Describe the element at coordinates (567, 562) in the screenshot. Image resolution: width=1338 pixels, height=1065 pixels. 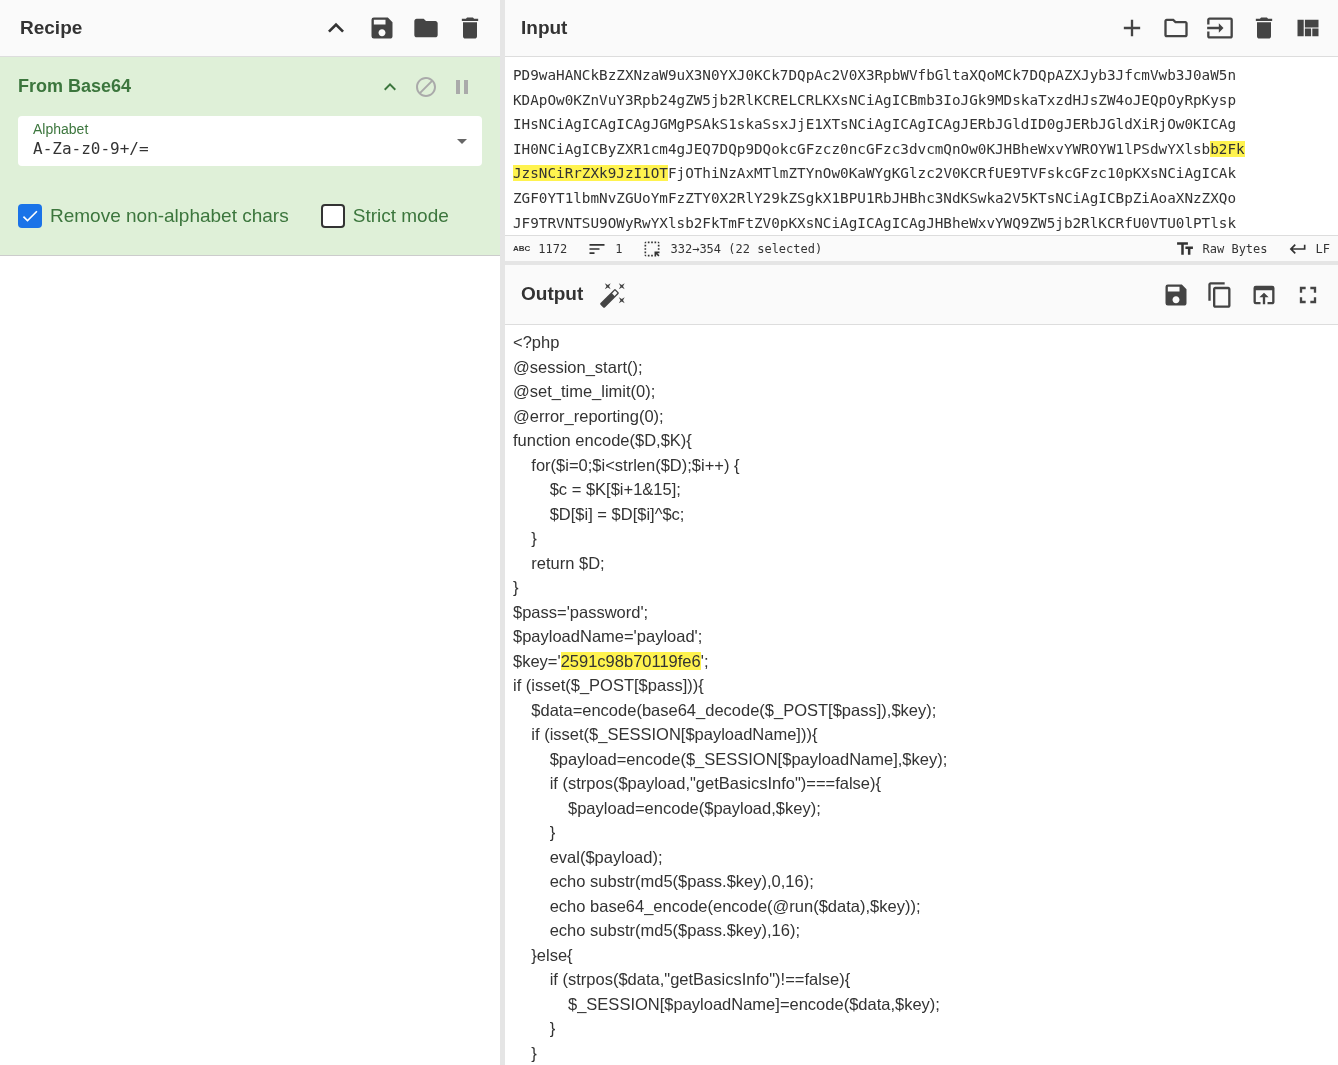
I see `code-text: return $D;` at that location.